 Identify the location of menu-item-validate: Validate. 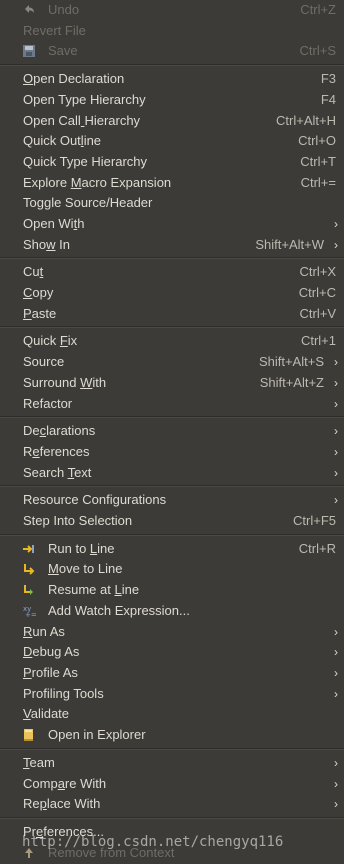
(172, 714).